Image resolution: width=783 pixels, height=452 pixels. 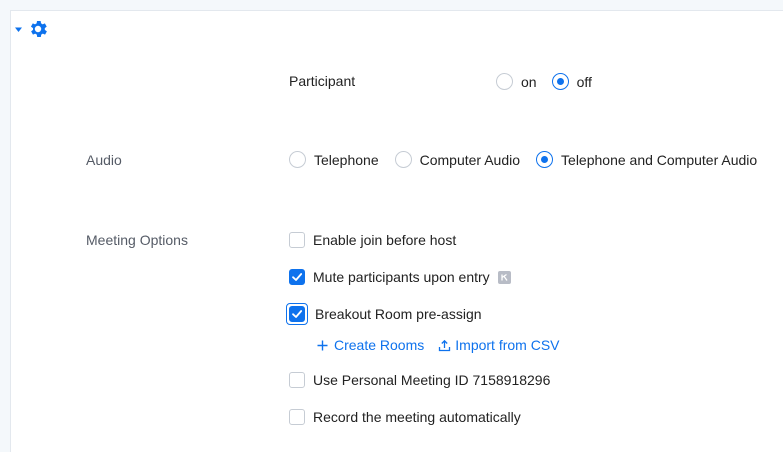 I want to click on create-rooms-link: Create Rooms, so click(x=370, y=345).